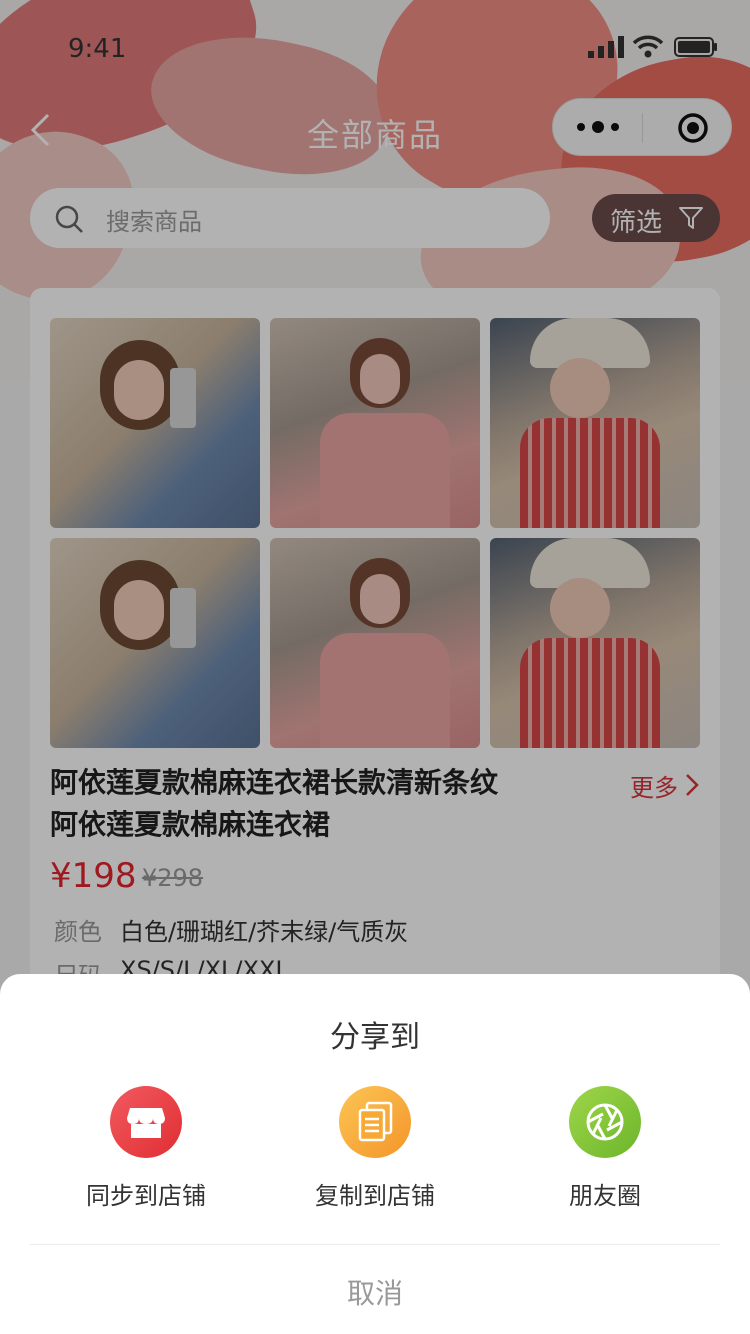  I want to click on share-option-moments: 朋友圈, so click(605, 1151).